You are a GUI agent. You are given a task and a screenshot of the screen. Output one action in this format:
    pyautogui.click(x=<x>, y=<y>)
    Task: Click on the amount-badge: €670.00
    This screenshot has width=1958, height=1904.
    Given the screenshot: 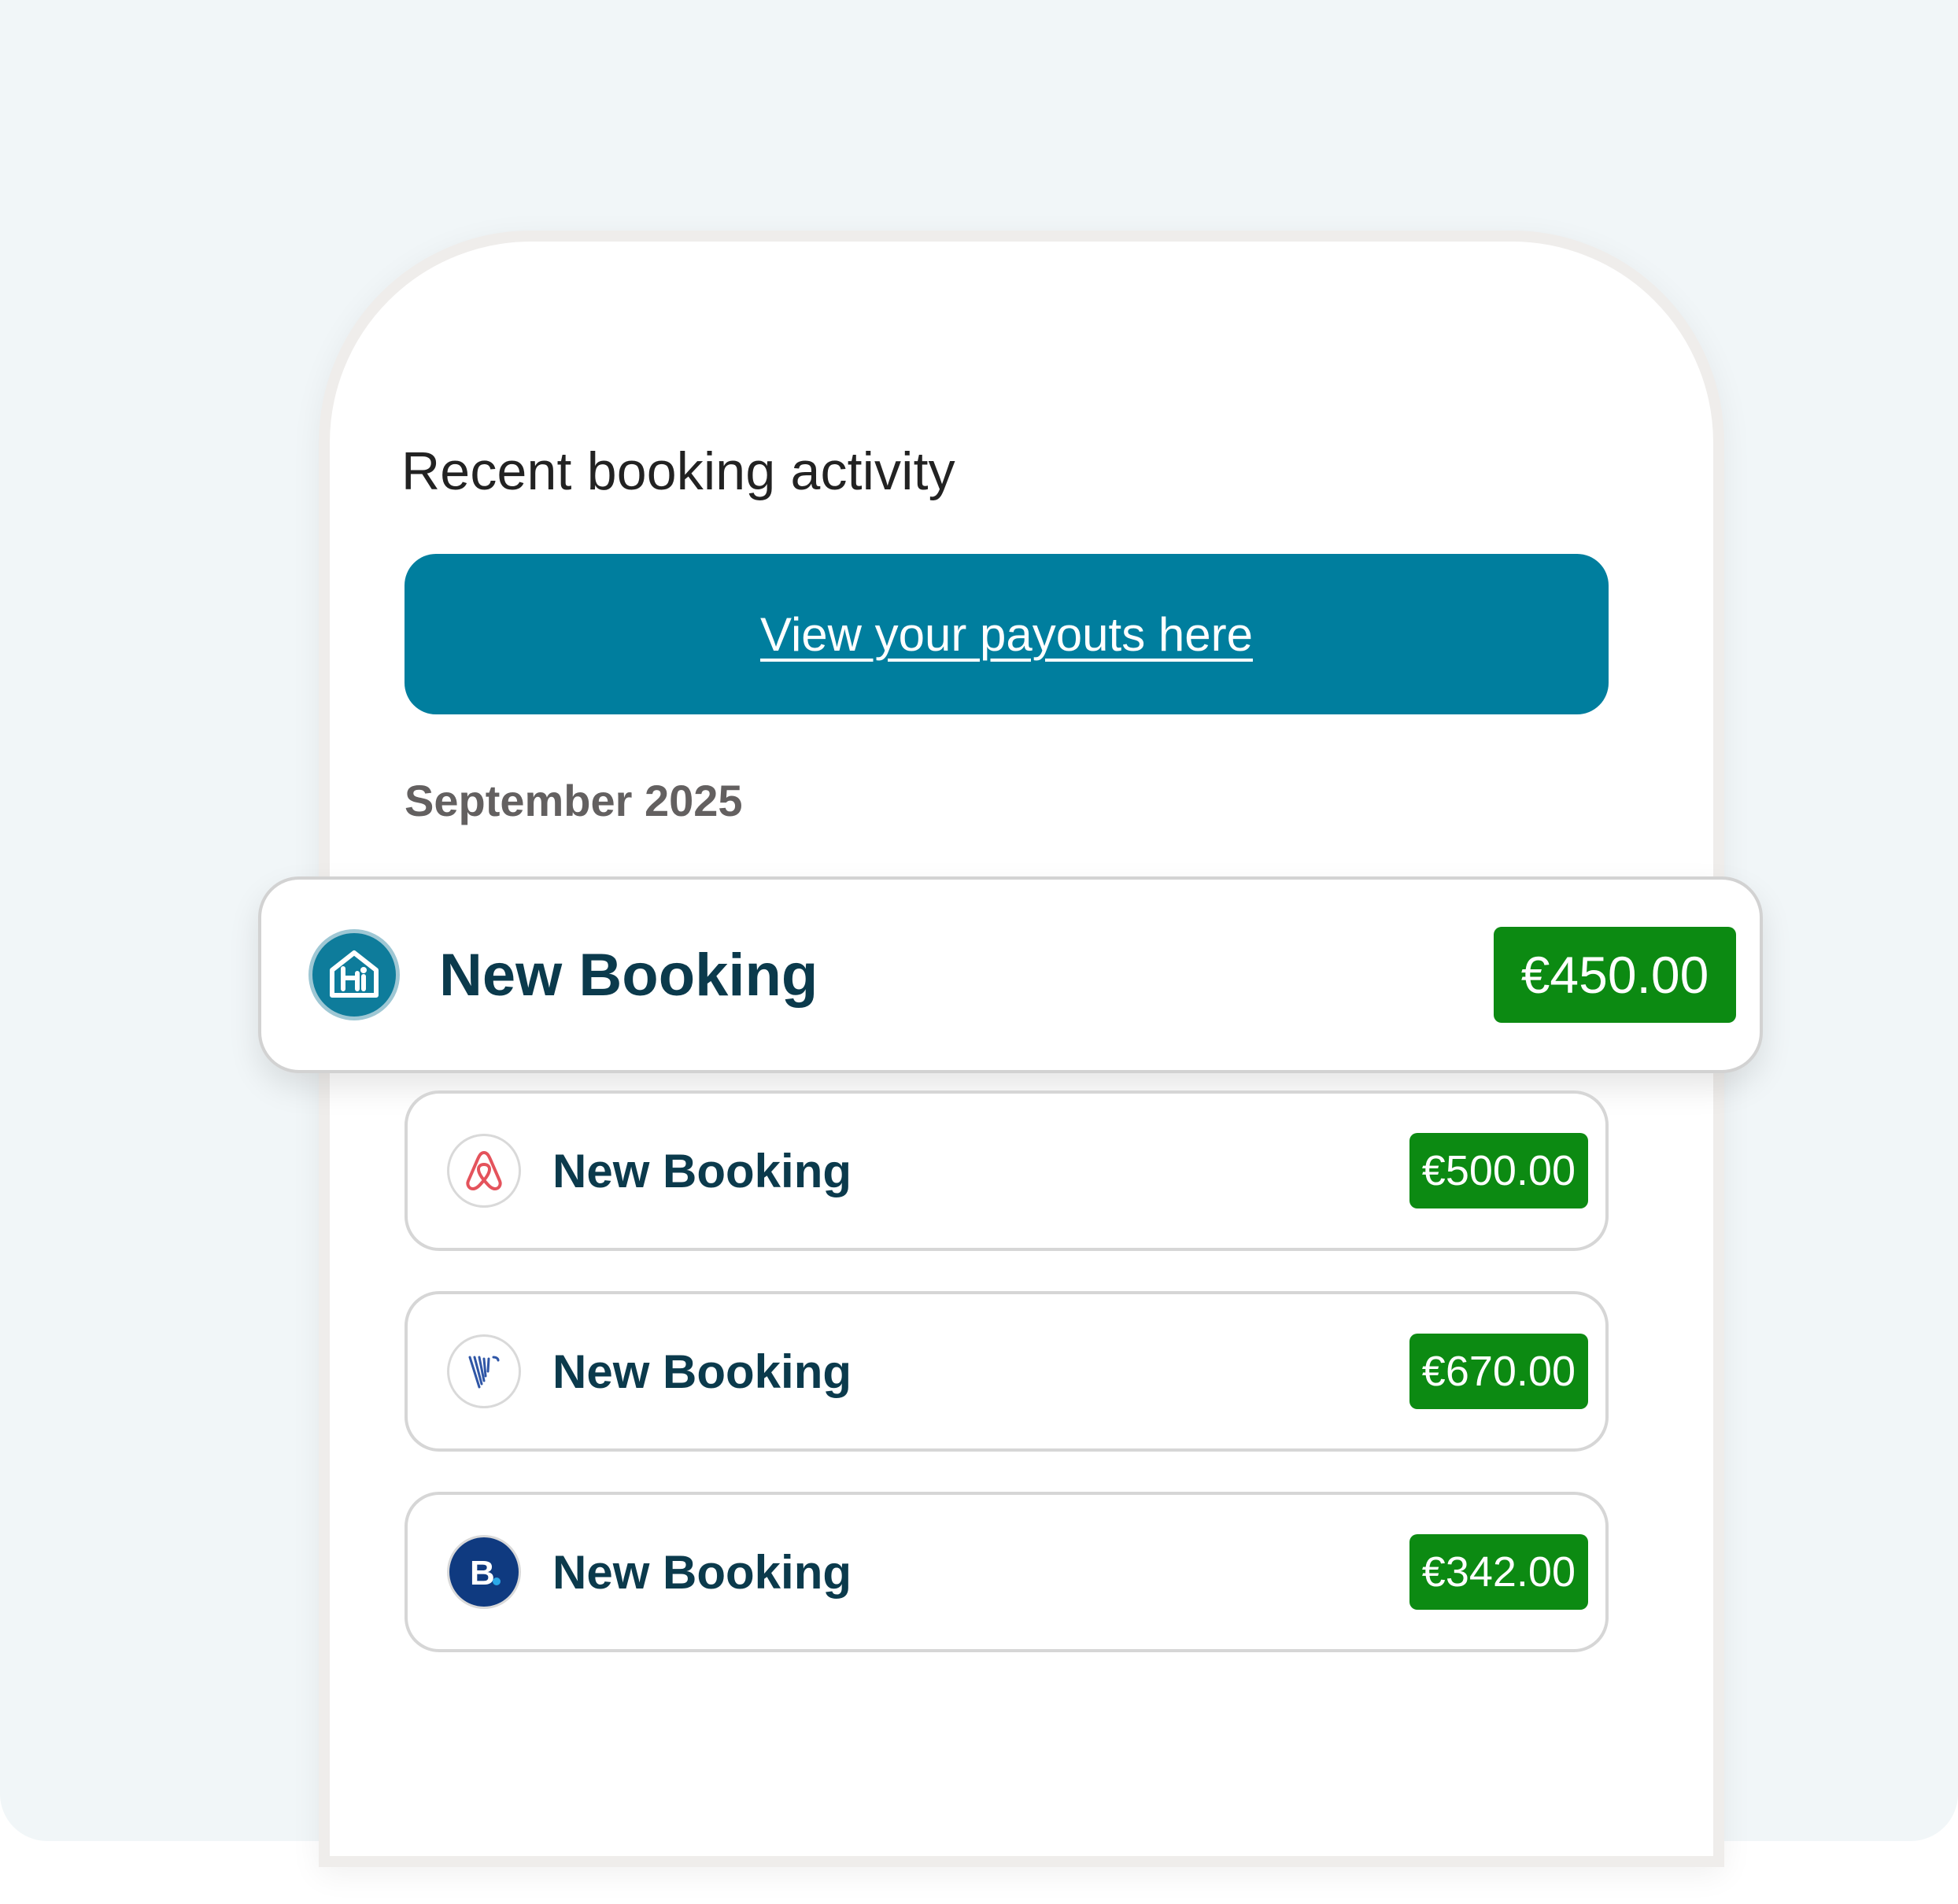 What is the action you would take?
    pyautogui.click(x=1498, y=1371)
    